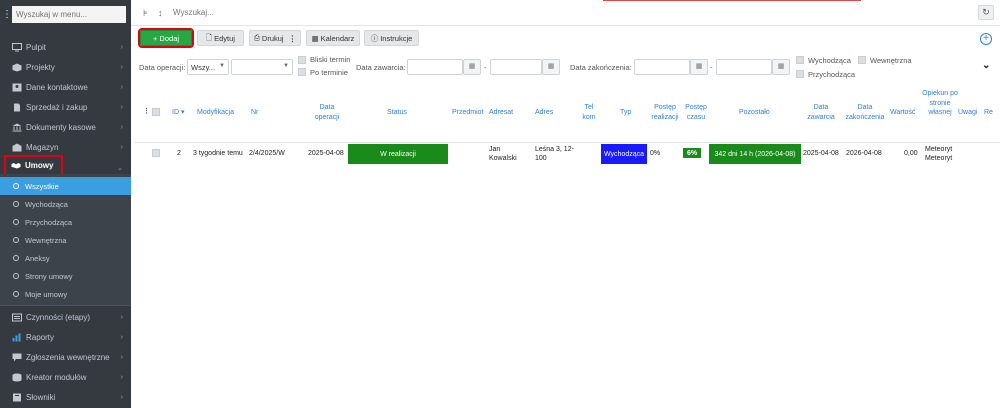 The image size is (1000, 408). I want to click on cell-nr: 2/4/2025/W, so click(267, 153).